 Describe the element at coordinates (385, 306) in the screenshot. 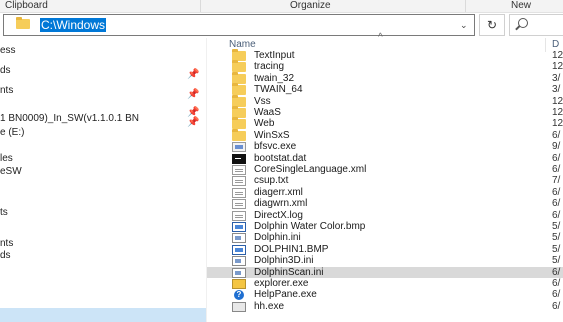

I see `file-row: hh.exe 6/` at that location.